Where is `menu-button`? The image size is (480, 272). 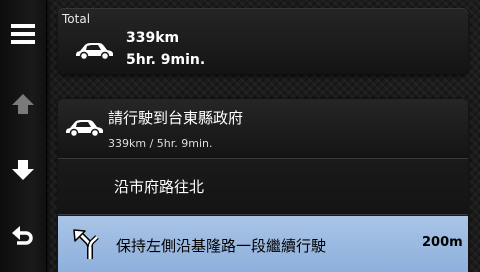
menu-button is located at coordinates (23, 34).